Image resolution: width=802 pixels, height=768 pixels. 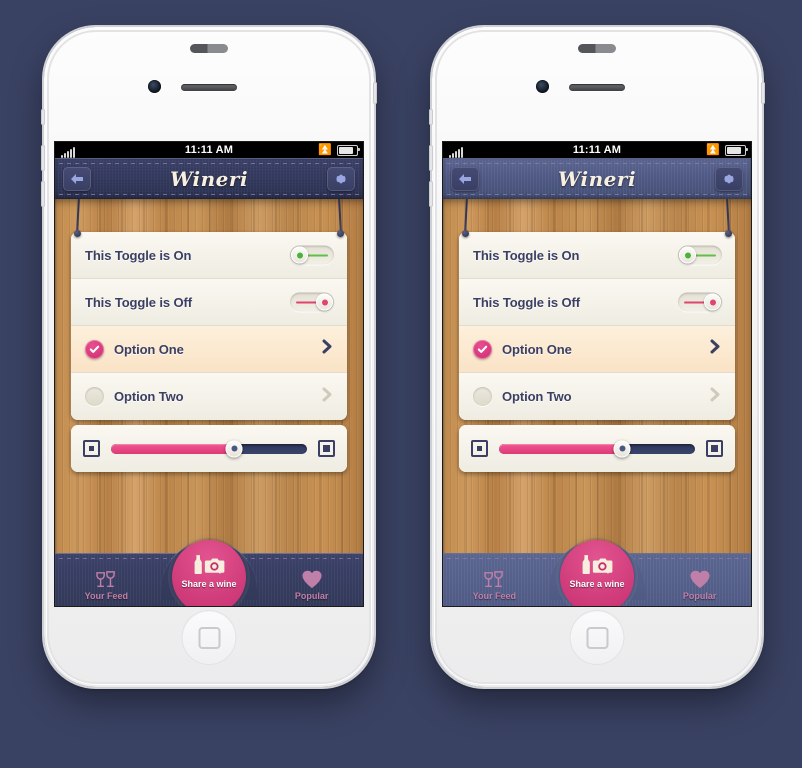 What do you see at coordinates (325, 149) in the screenshot?
I see `bluetooth-icon: ⏫` at bounding box center [325, 149].